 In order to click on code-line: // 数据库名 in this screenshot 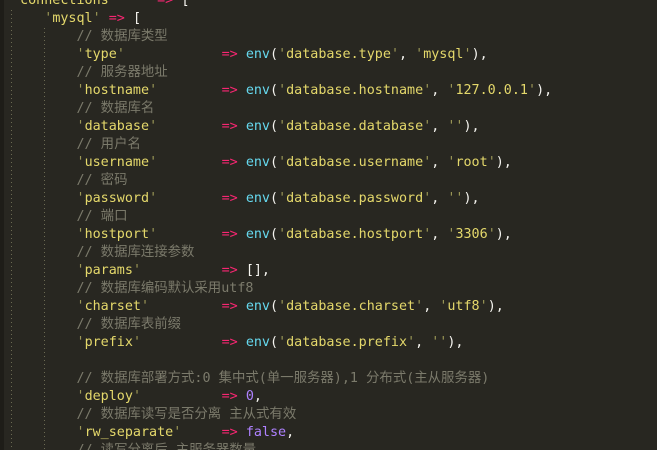, I will do `click(282, 109)`.